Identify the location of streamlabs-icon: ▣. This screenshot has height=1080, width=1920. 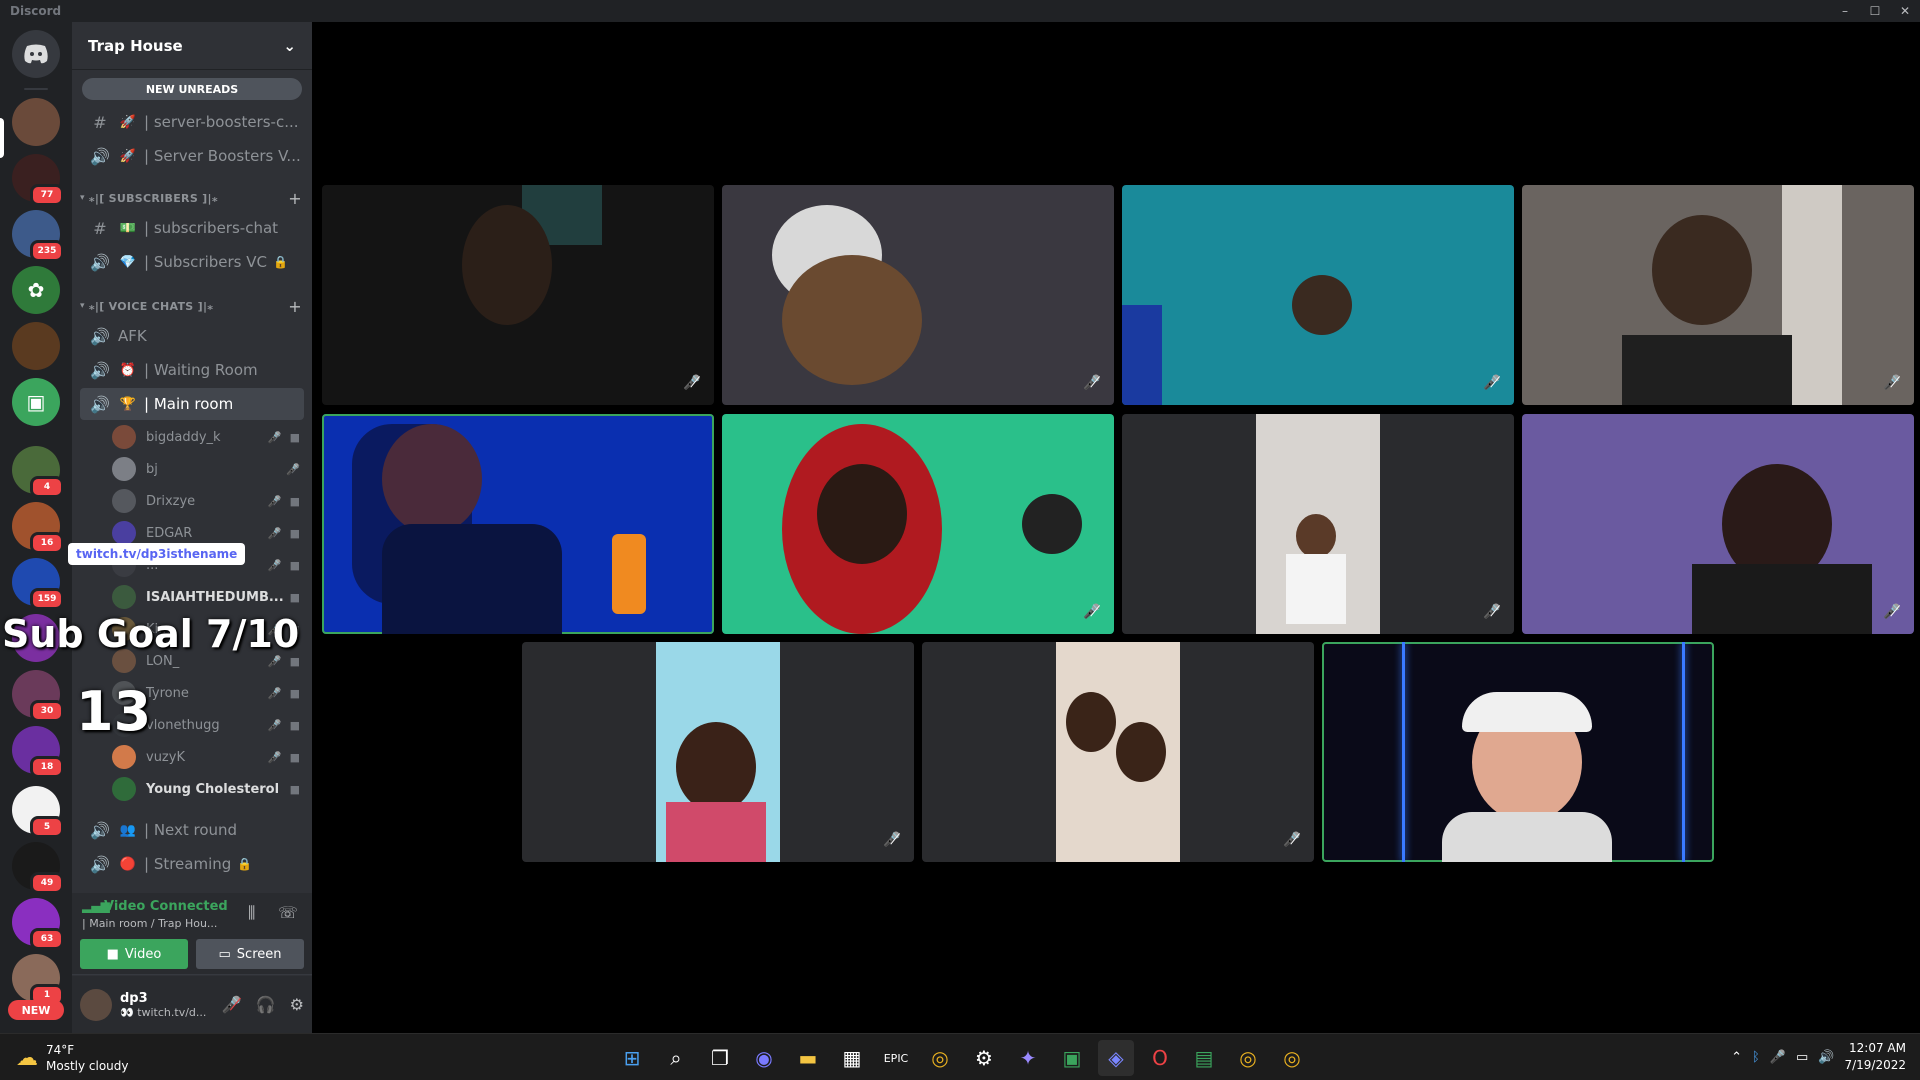
(1072, 1058).